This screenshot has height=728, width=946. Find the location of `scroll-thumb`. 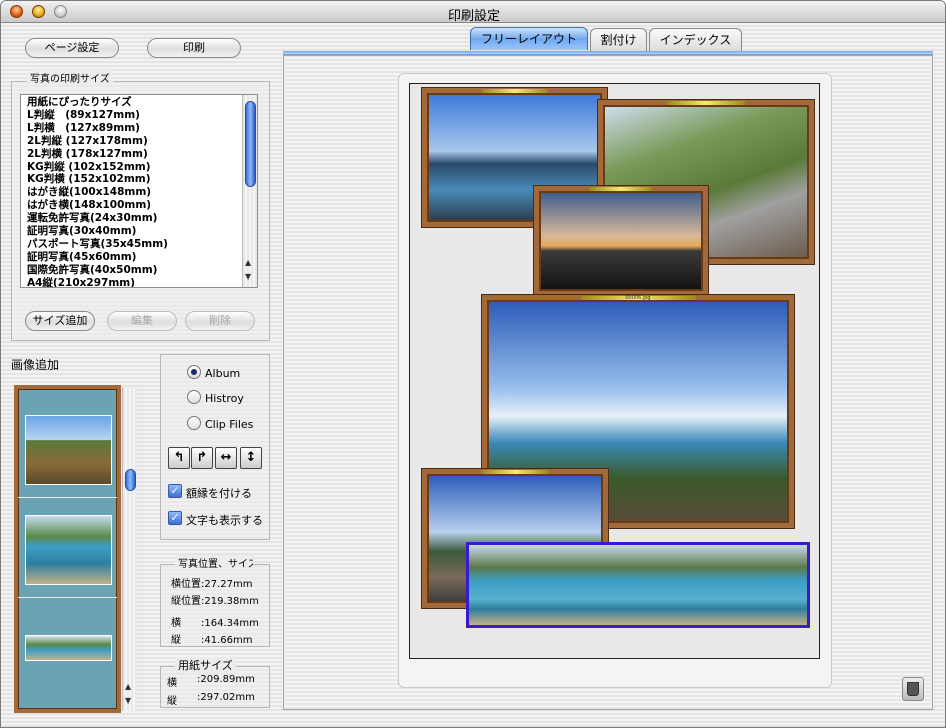

scroll-thumb is located at coordinates (250, 144).